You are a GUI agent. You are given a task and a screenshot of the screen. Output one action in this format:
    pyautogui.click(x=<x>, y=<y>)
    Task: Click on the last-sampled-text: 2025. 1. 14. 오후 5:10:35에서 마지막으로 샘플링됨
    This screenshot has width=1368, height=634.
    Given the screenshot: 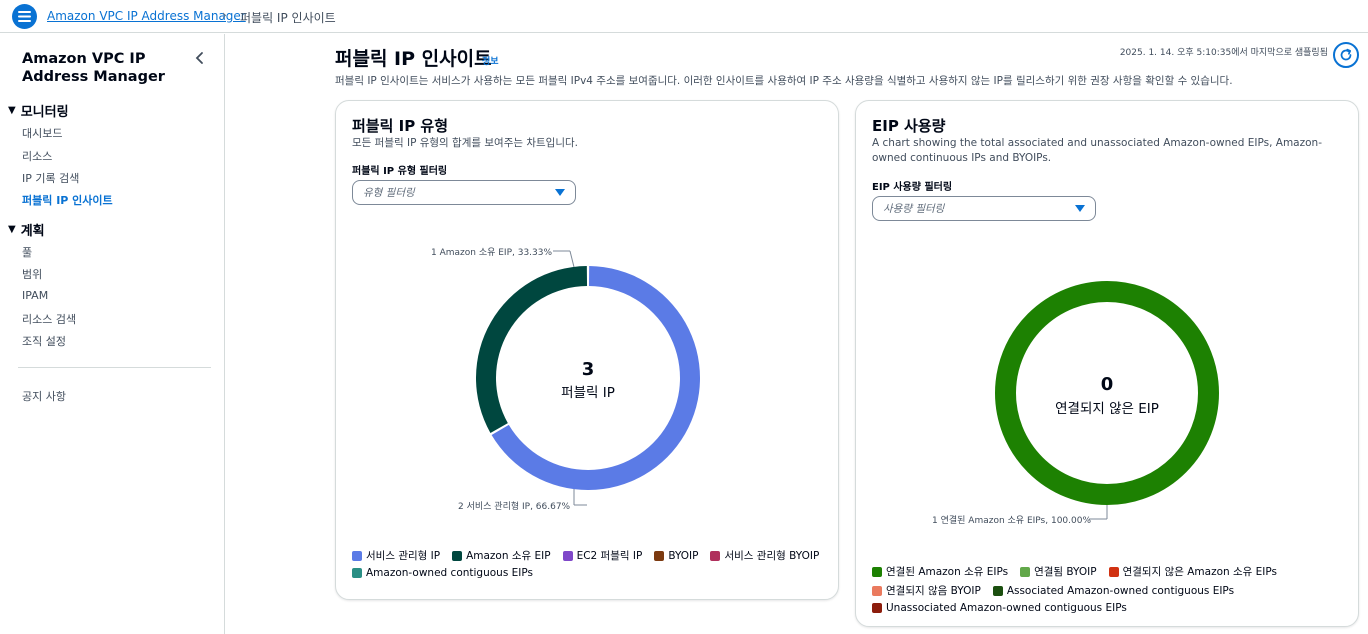 What is the action you would take?
    pyautogui.click(x=1223, y=53)
    